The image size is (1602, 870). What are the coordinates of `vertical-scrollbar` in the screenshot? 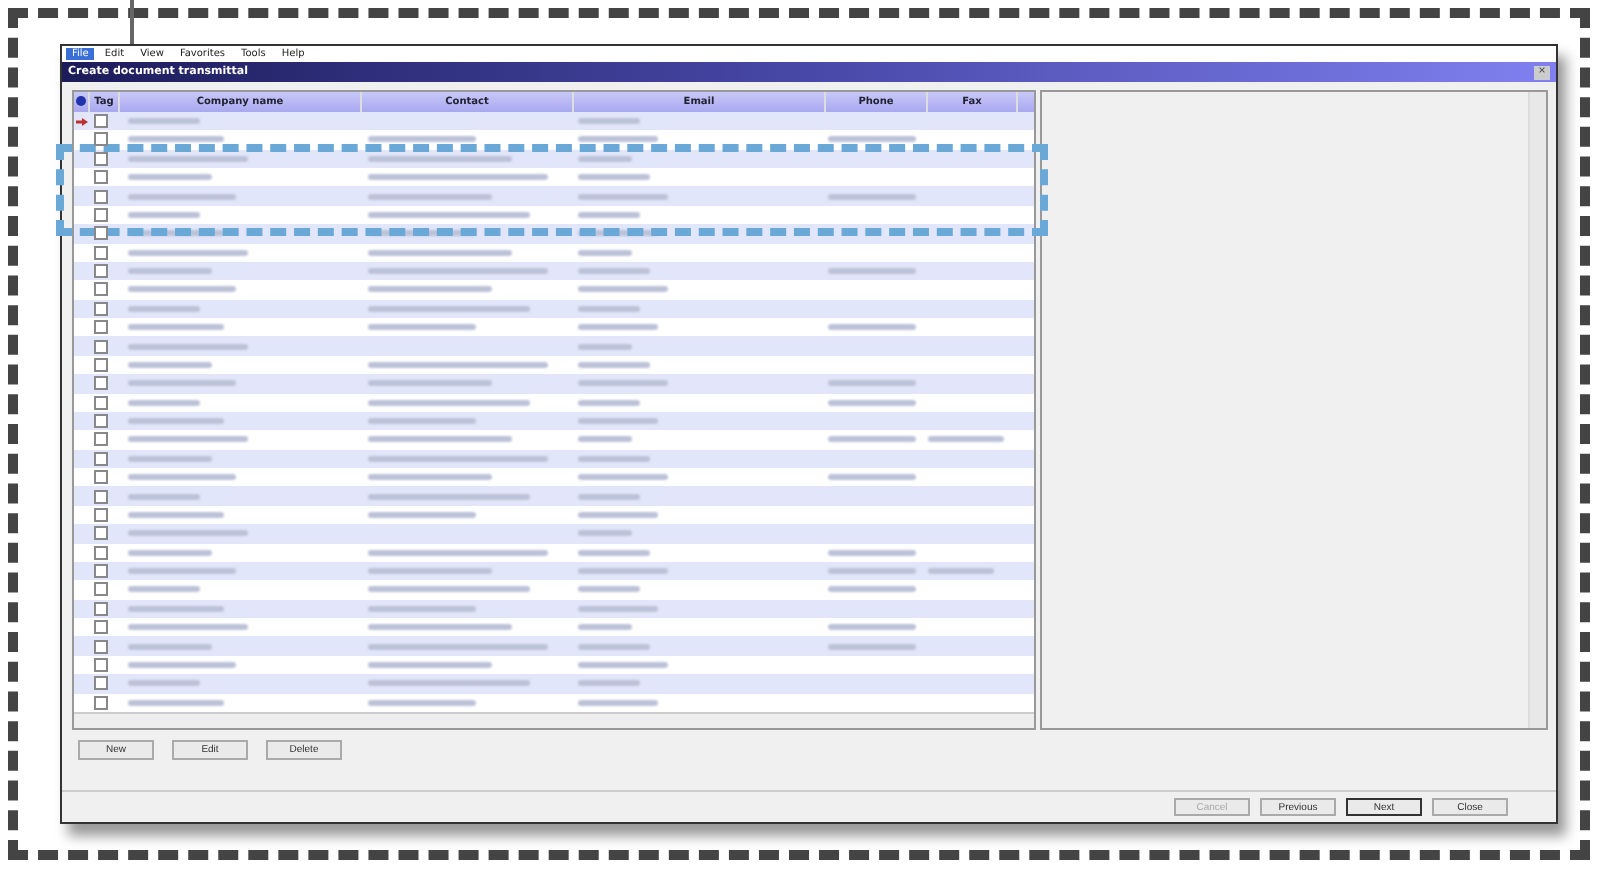 It's located at (1537, 410).